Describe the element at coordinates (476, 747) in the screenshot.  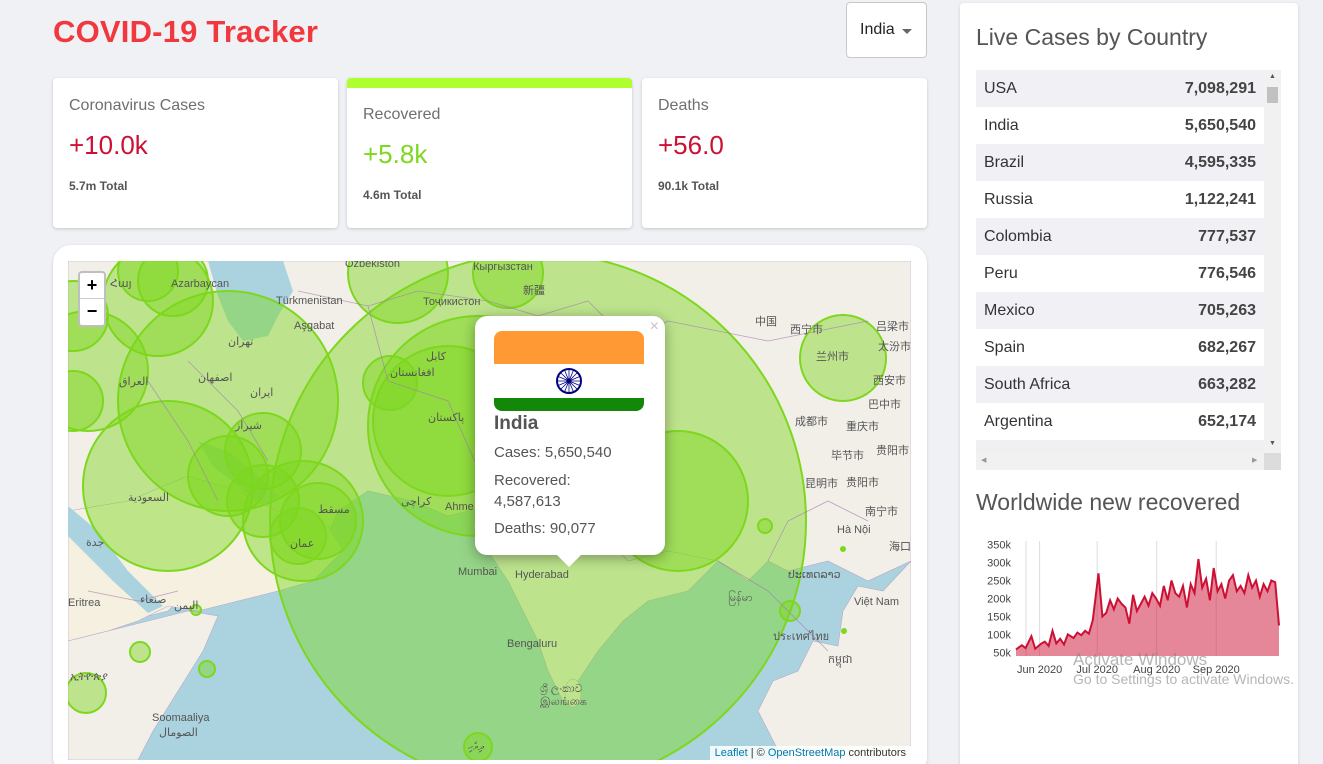
I see `map-label-maldives: ދިވެހި` at that location.